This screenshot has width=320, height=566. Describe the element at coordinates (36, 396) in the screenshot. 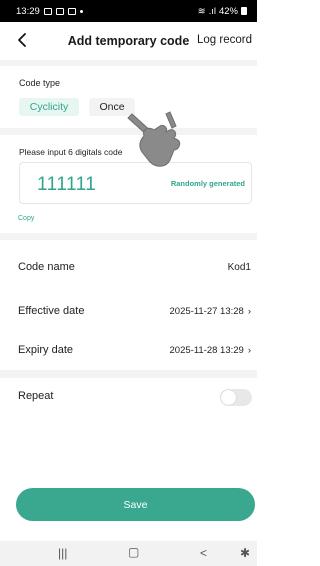

I see `repeat-label: Repeat` at that location.